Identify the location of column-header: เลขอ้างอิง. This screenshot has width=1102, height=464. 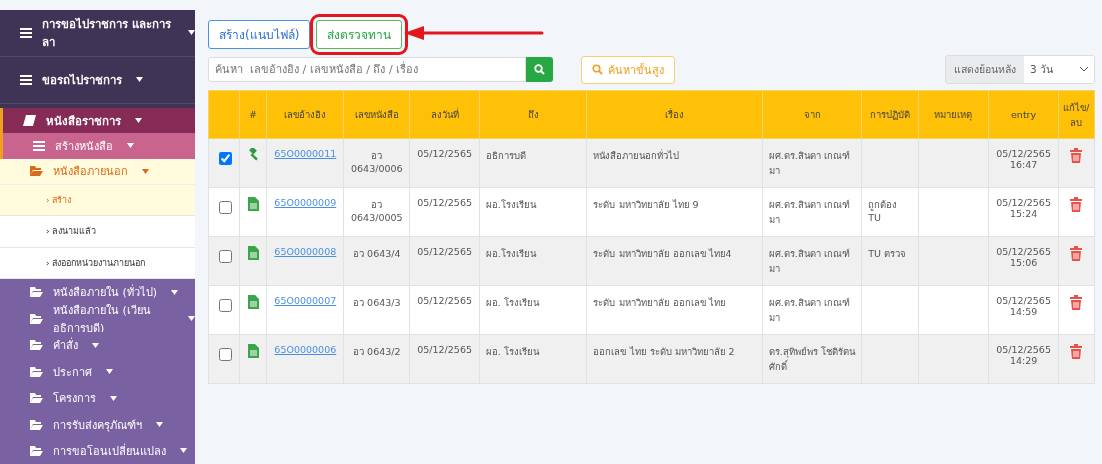
(305, 114).